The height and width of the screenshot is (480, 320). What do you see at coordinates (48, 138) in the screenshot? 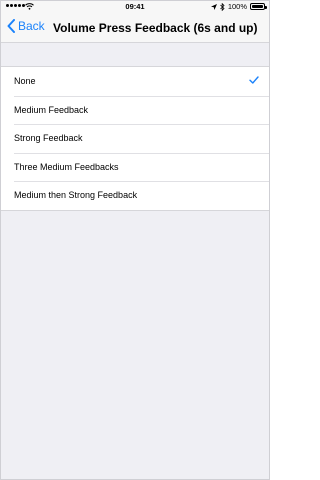
I see `option-label: Strong Feedback` at bounding box center [48, 138].